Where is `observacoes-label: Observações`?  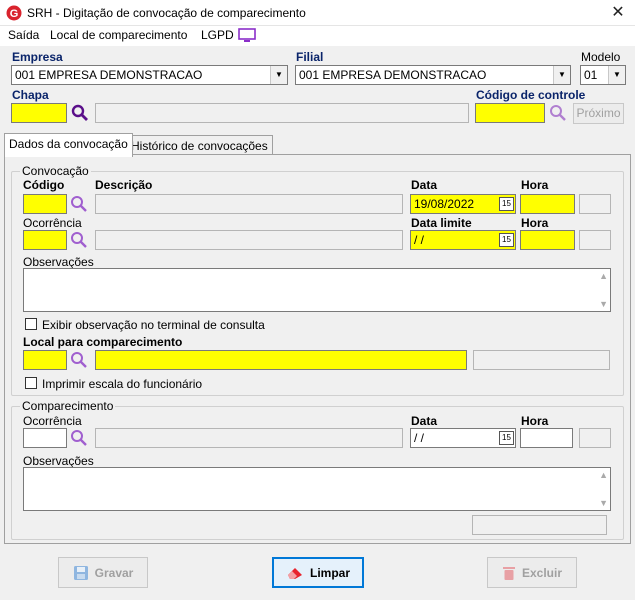
observacoes-label: Observações is located at coordinates (58, 262).